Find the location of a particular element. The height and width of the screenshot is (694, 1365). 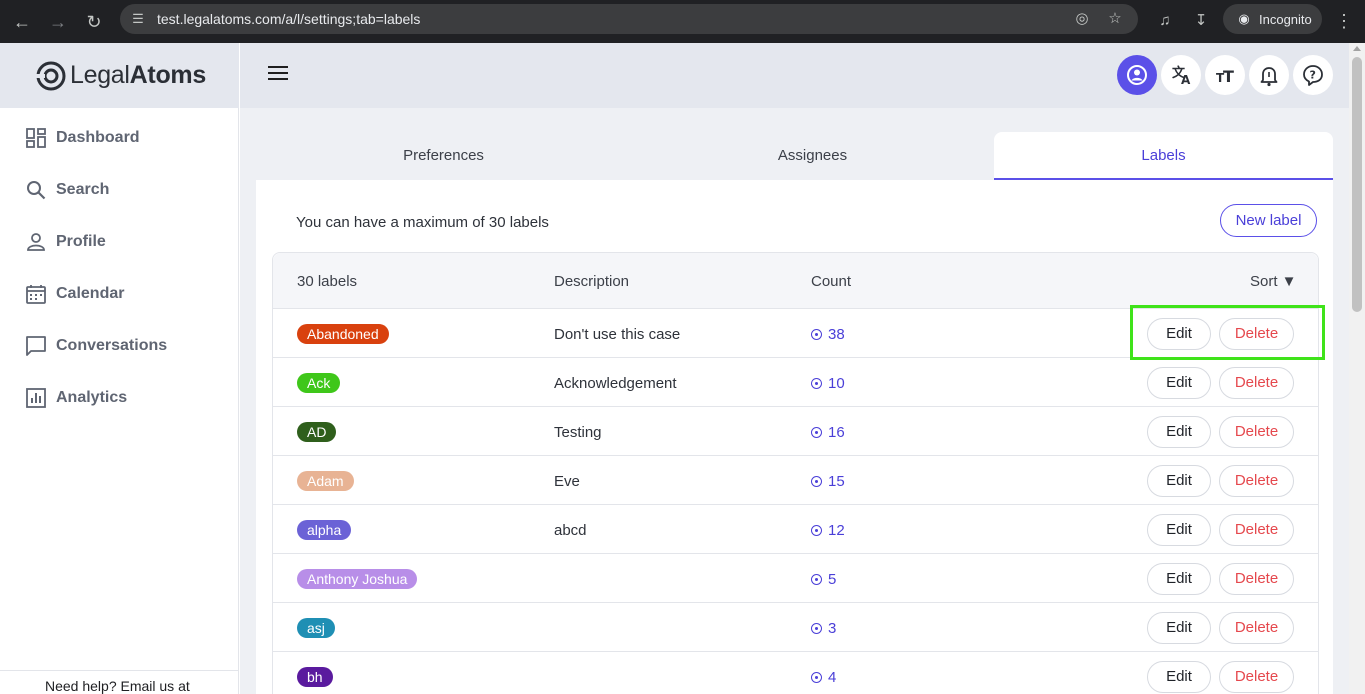

table-row: Ack Acknowledgement 10 Edit Delete is located at coordinates (795, 382).